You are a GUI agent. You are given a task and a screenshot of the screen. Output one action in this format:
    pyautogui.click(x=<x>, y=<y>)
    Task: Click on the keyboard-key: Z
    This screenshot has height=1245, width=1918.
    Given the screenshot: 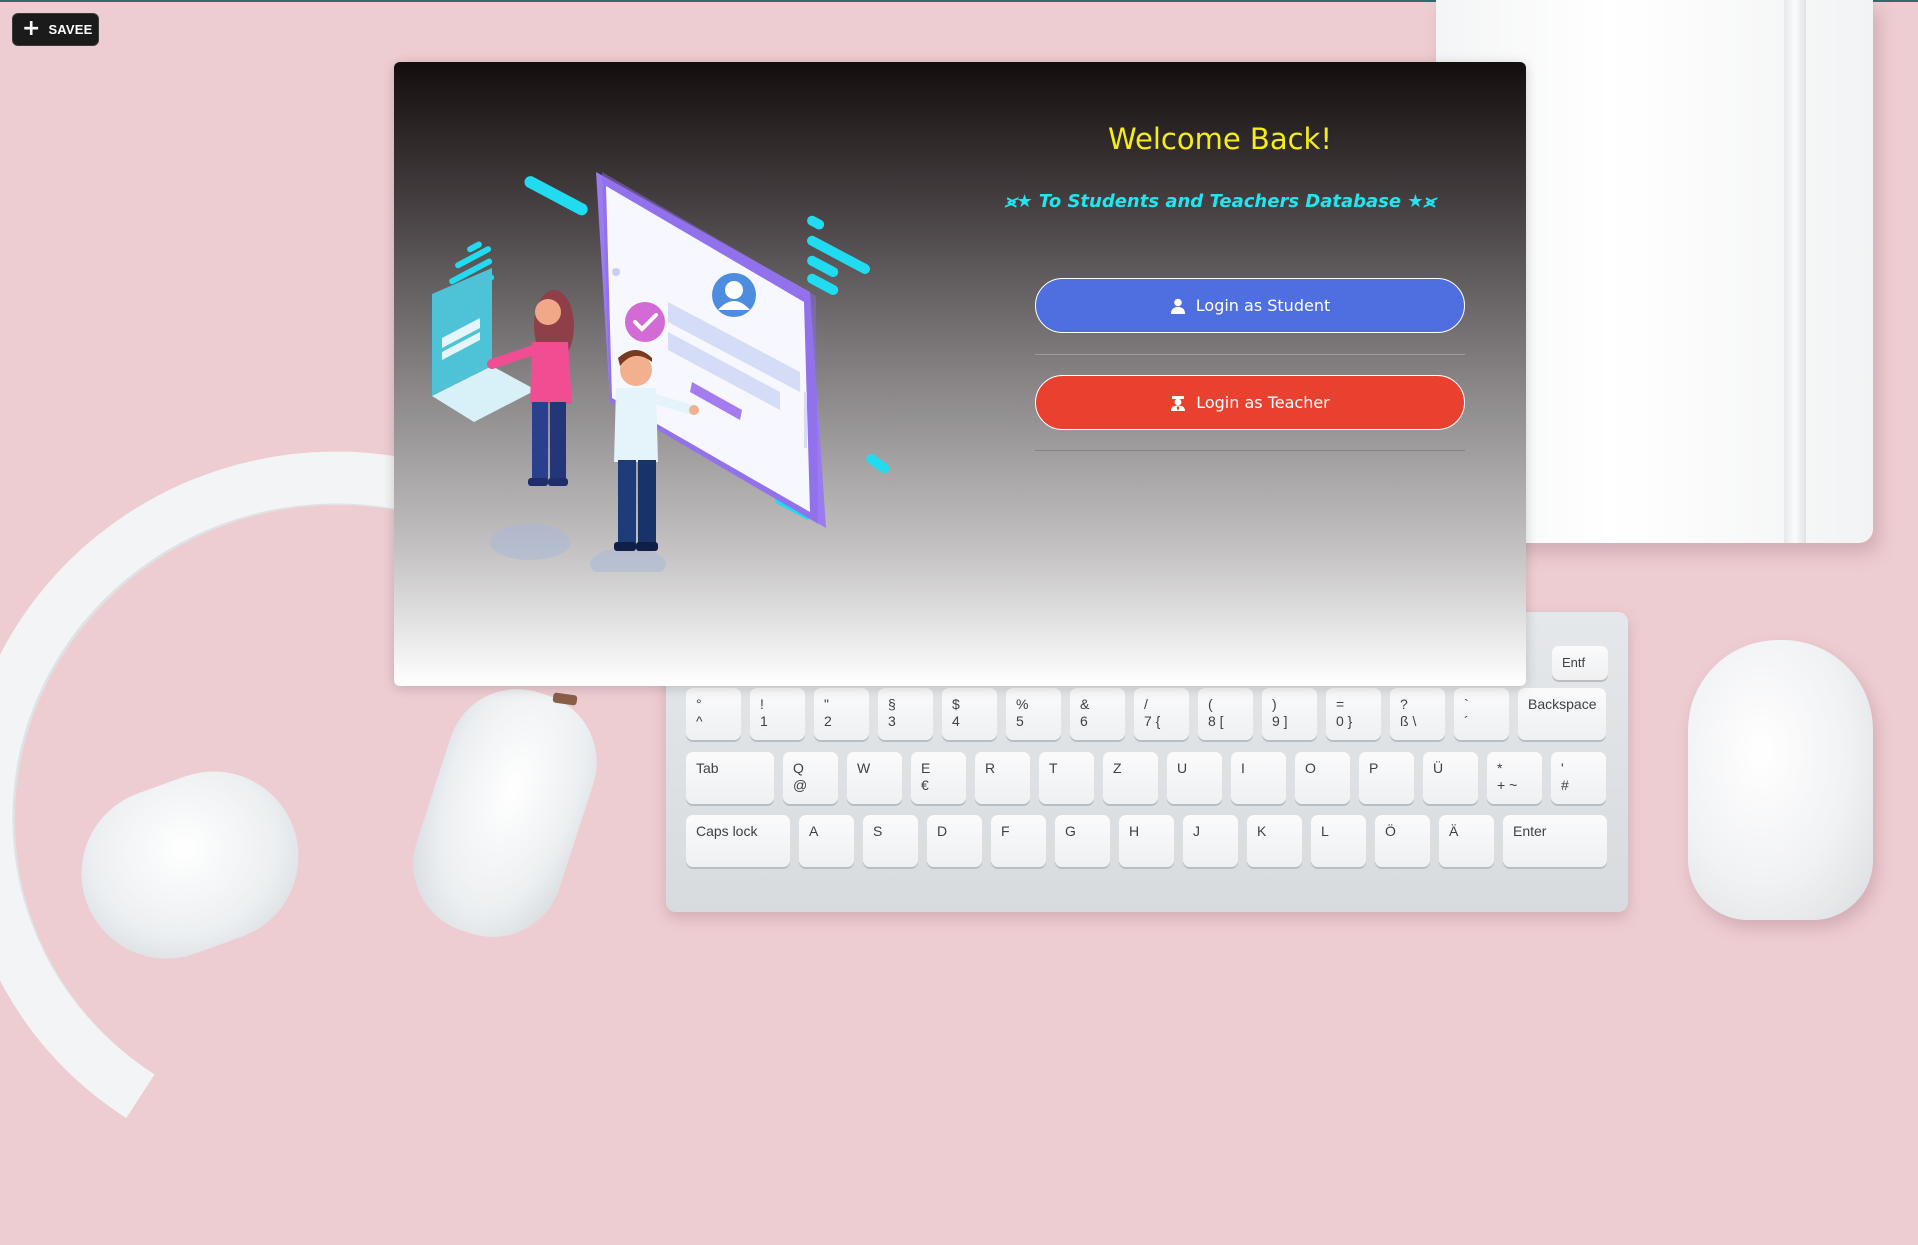 What is the action you would take?
    pyautogui.click(x=1130, y=778)
    